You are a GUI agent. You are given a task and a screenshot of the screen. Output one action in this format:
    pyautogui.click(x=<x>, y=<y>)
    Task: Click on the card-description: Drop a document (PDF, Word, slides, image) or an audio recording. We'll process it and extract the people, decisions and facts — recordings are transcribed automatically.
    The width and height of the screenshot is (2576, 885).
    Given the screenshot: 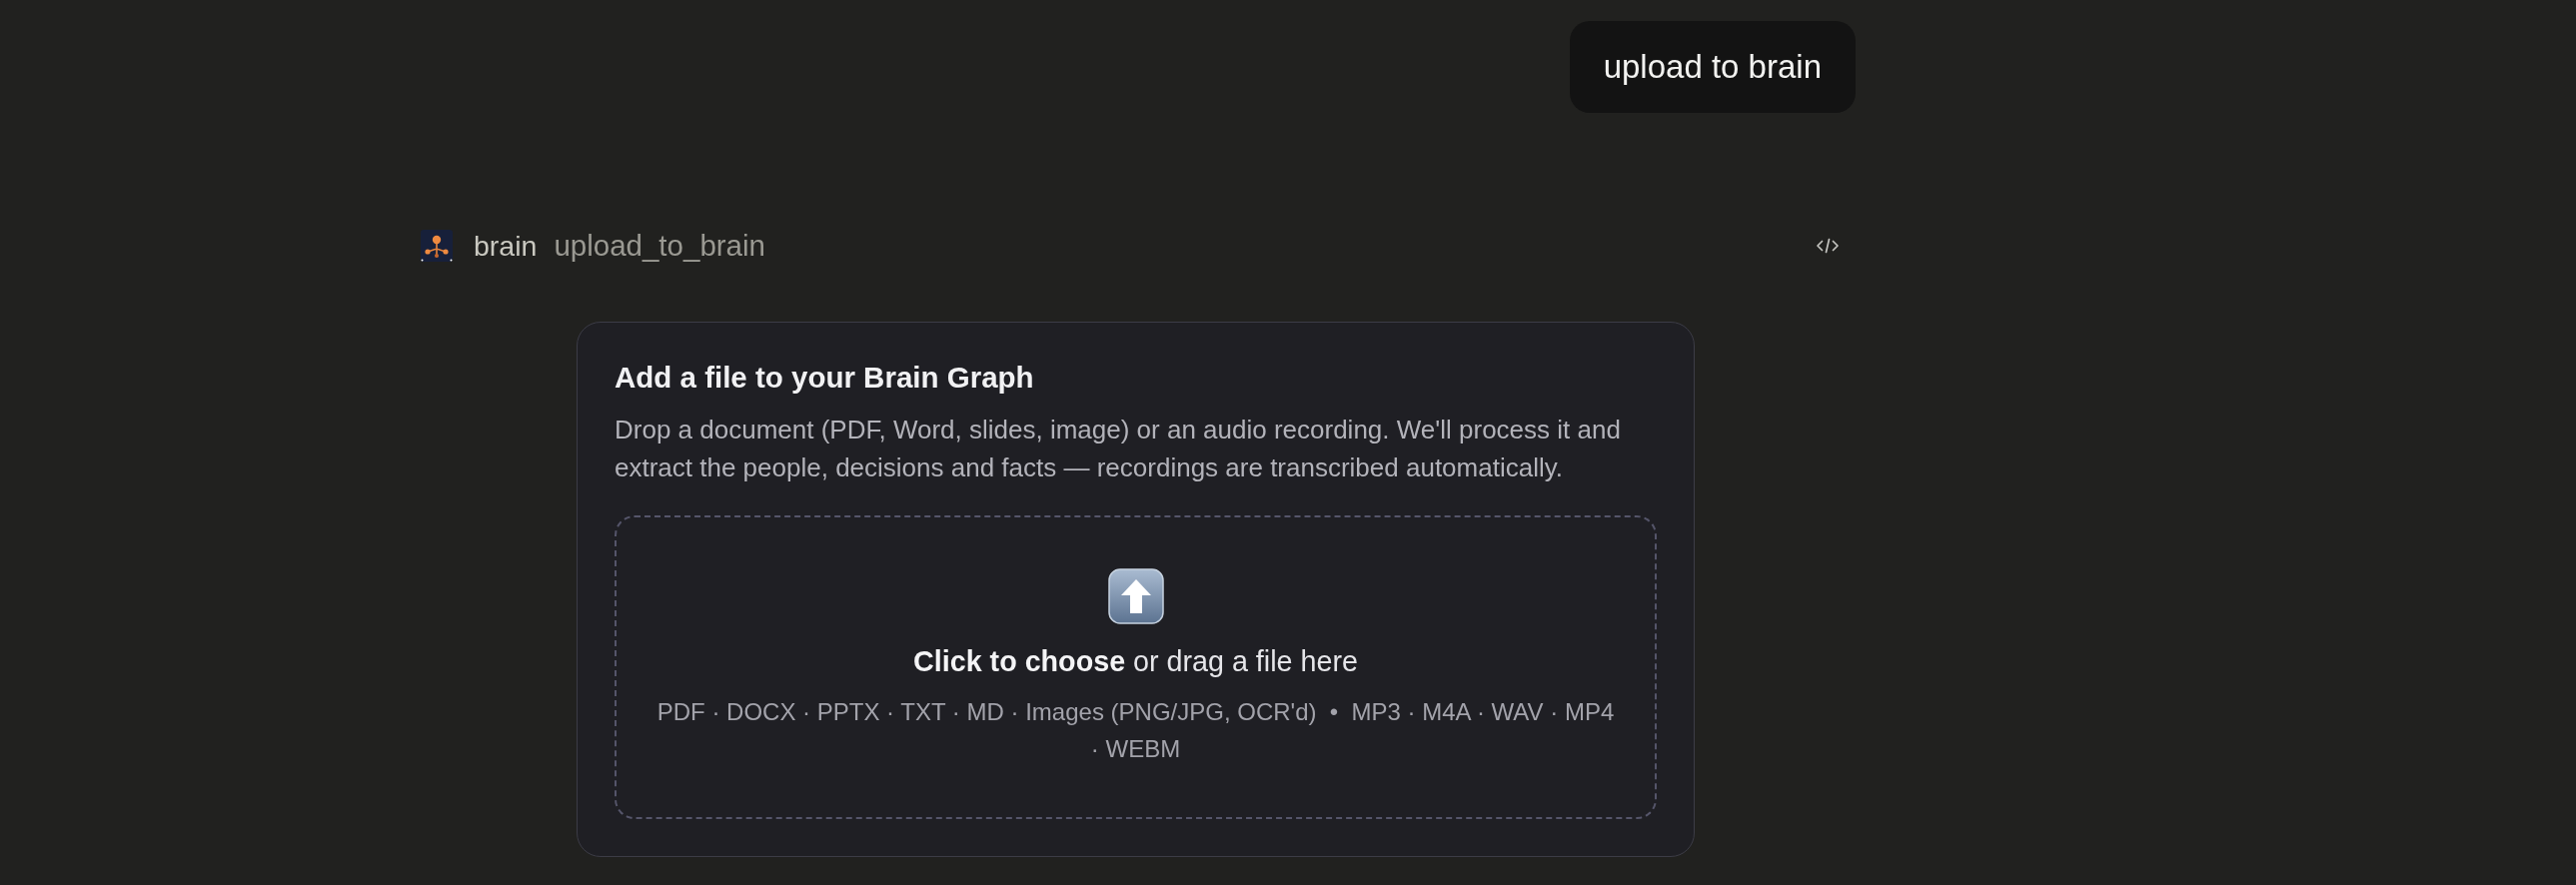 What is the action you would take?
    pyautogui.click(x=1118, y=449)
    